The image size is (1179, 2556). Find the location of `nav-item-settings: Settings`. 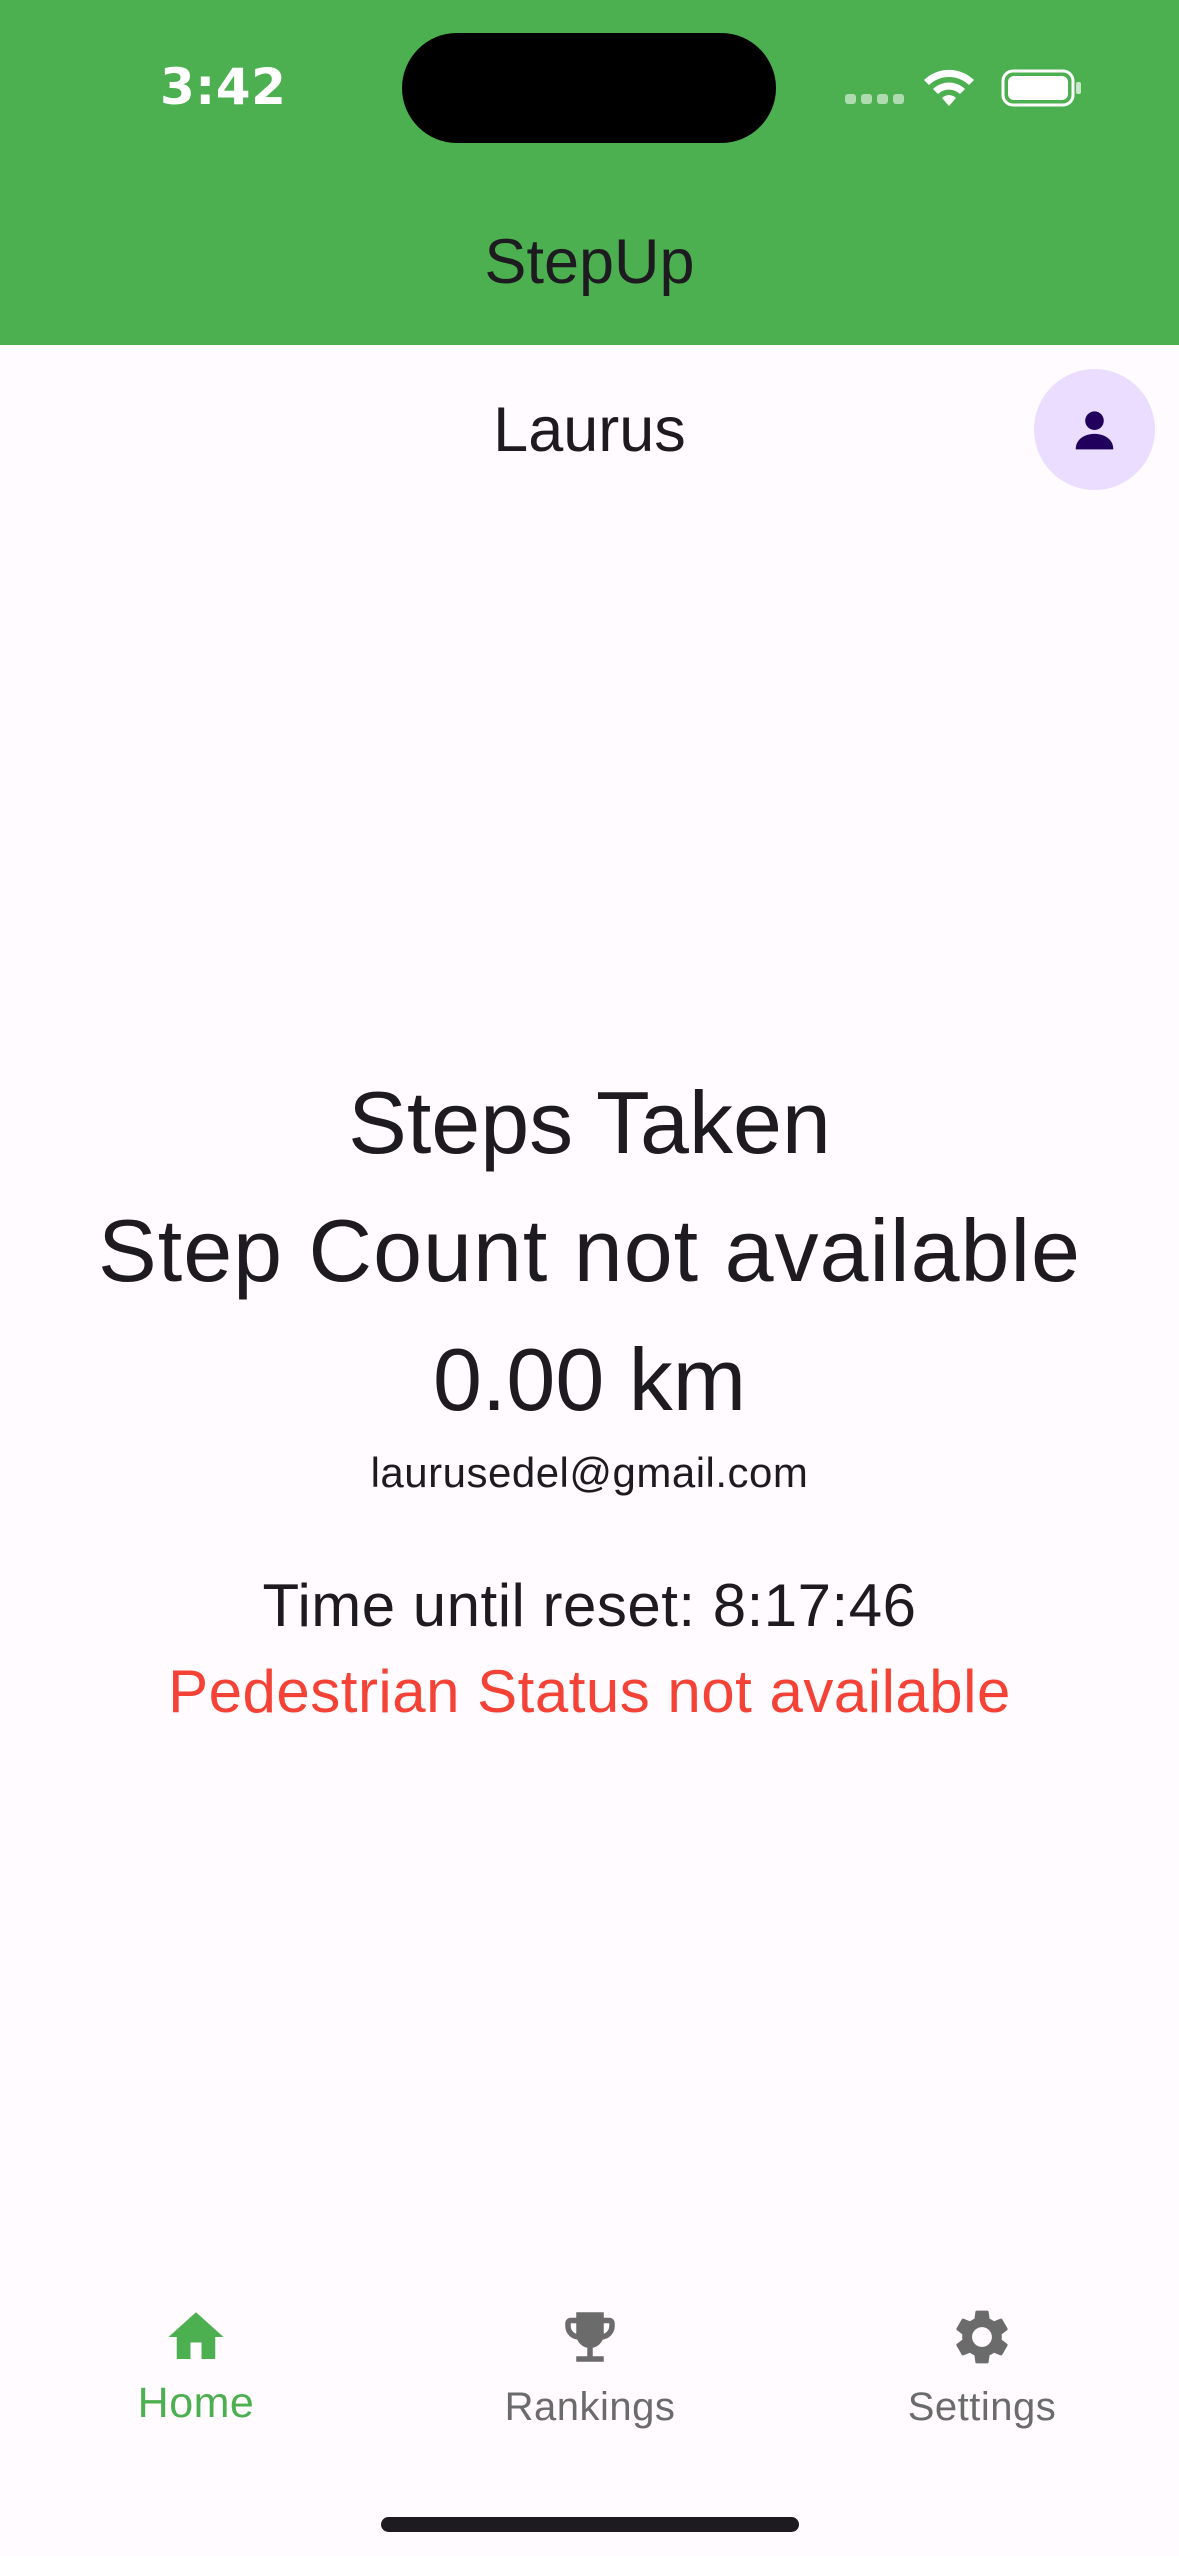

nav-item-settings: Settings is located at coordinates (982, 2370).